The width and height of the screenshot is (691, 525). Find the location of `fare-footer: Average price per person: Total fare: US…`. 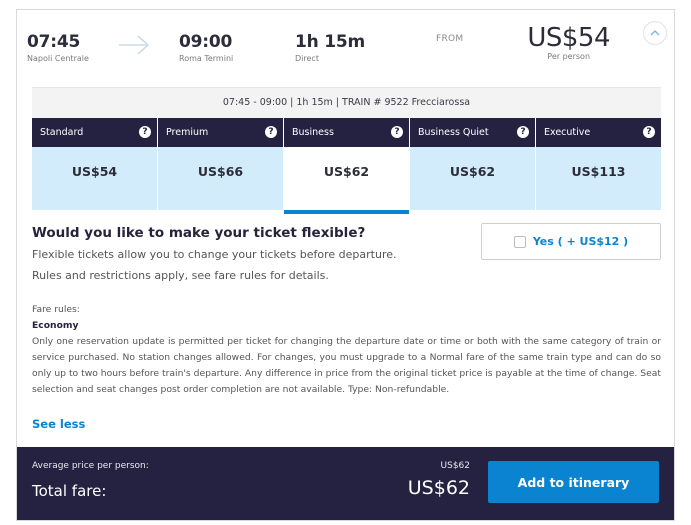

fare-footer: Average price per person: Total fare: US… is located at coordinates (345, 483).